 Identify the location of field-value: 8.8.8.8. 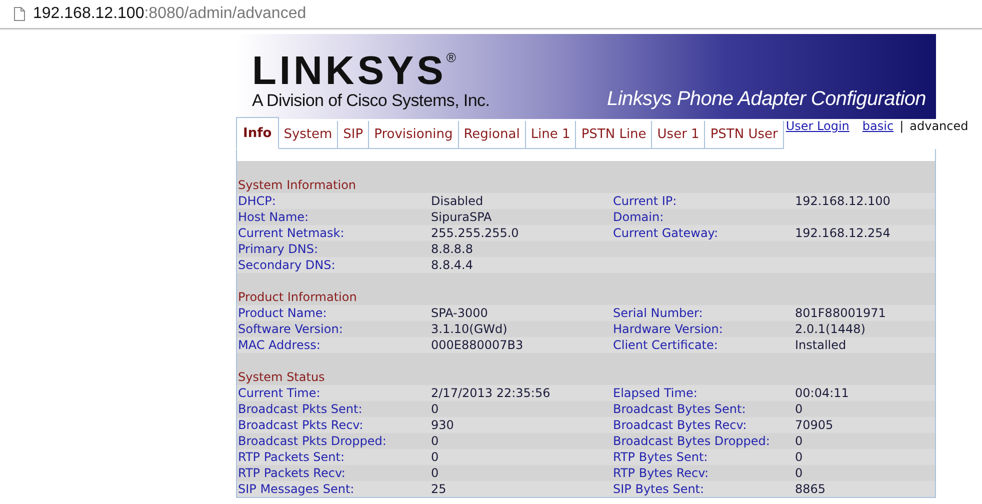
(452, 249).